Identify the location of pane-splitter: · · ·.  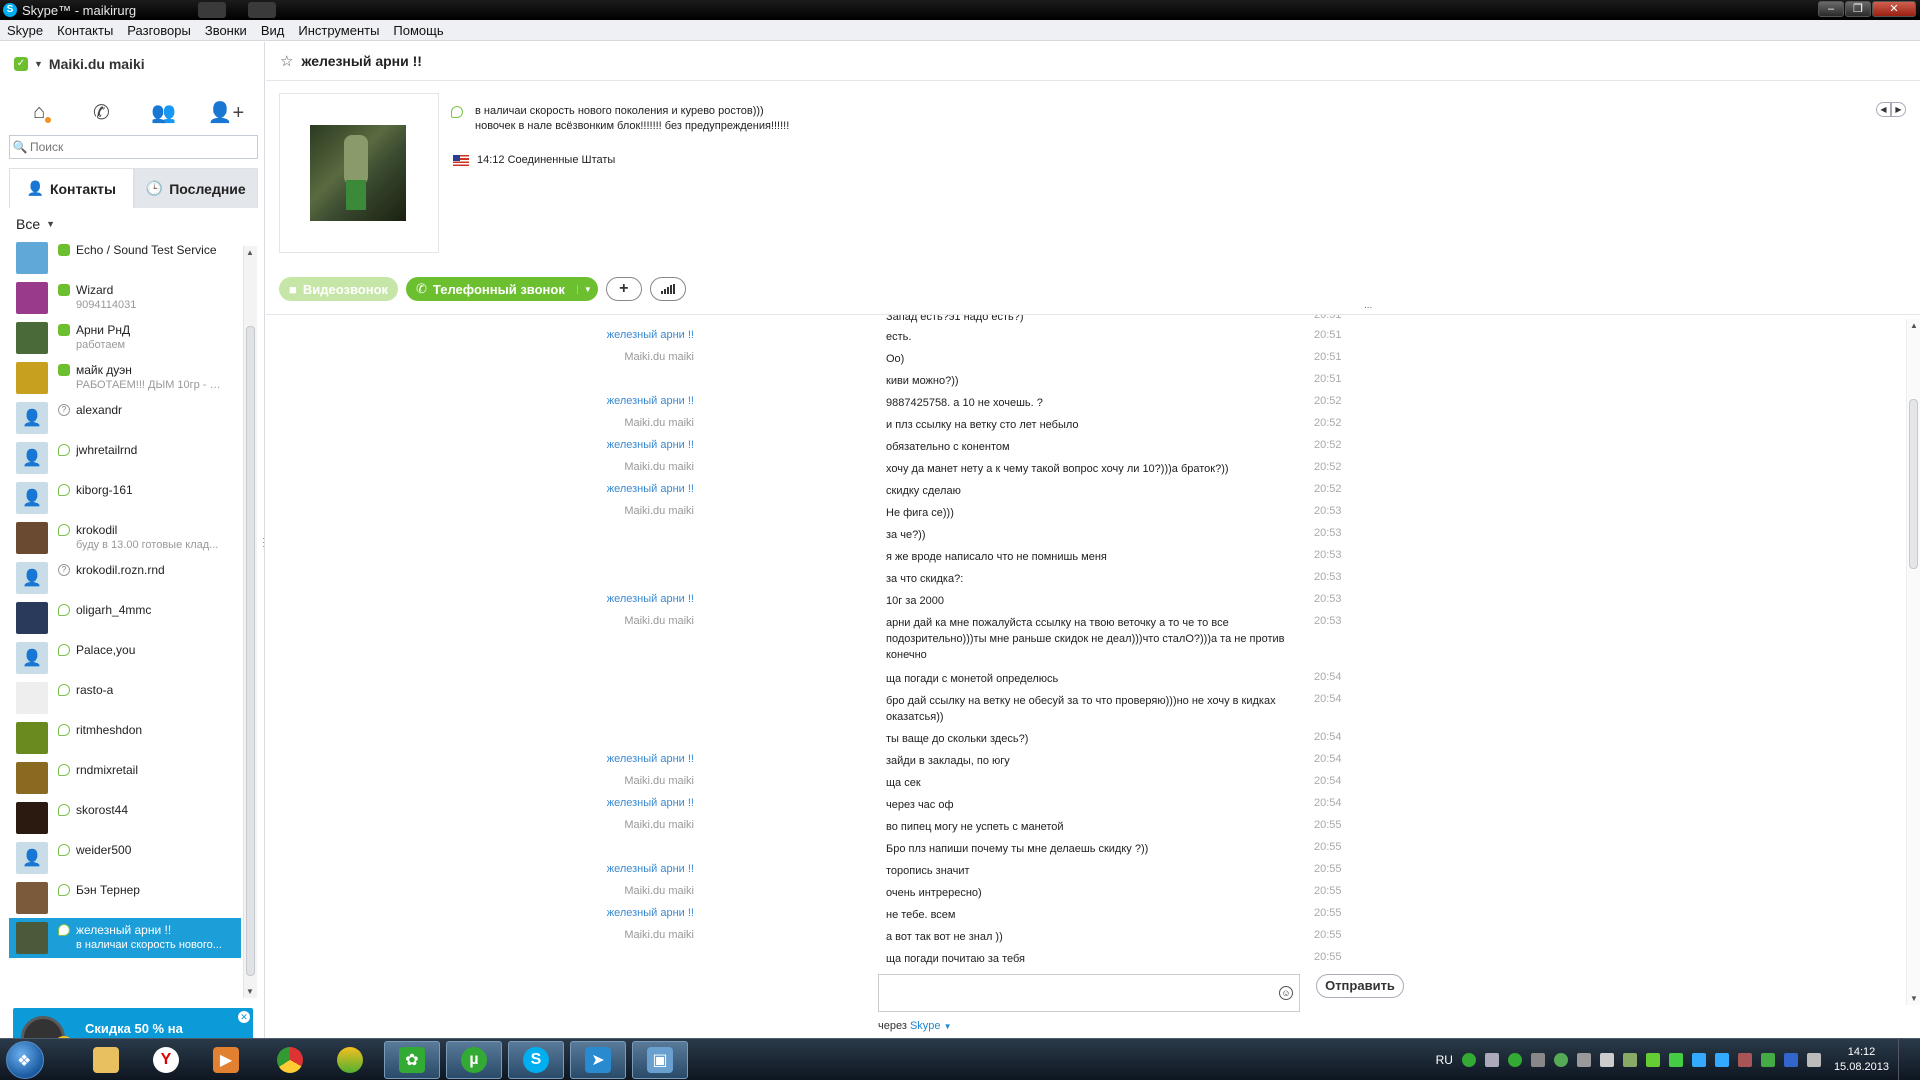
(263, 542).